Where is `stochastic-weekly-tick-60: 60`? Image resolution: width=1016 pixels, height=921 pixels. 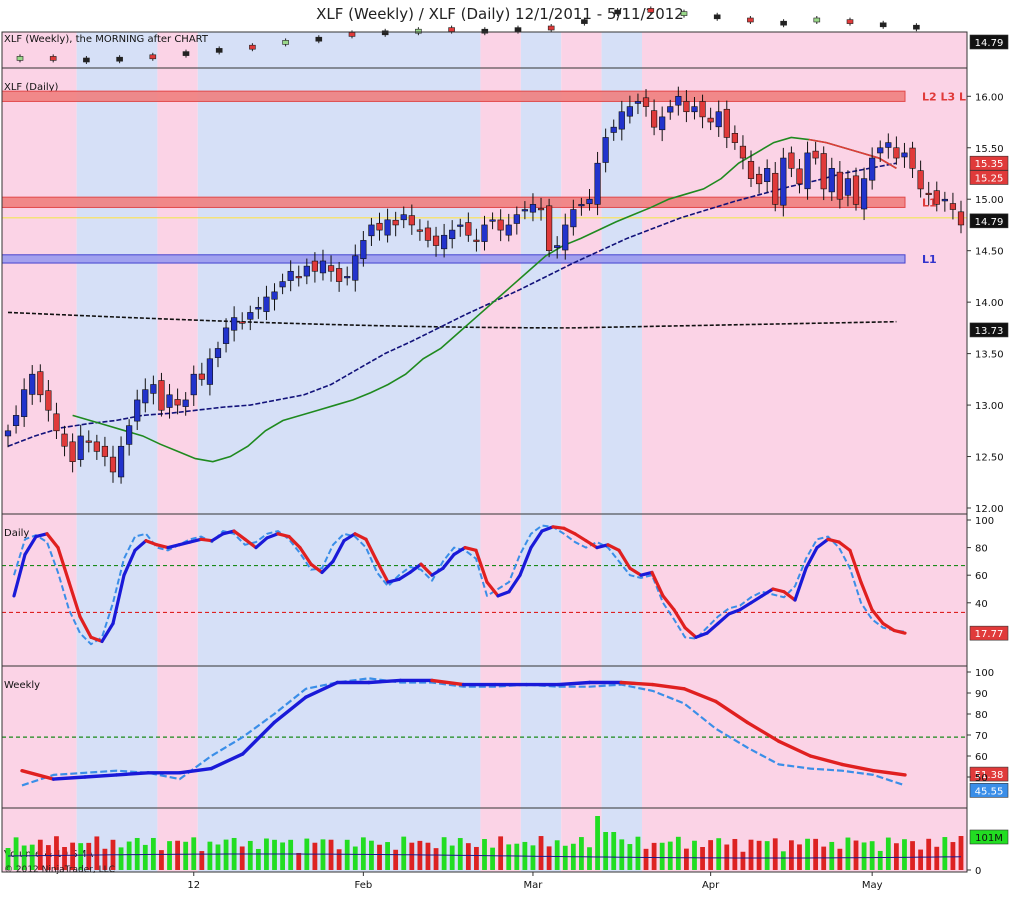 stochastic-weekly-tick-60: 60 is located at coordinates (981, 757).